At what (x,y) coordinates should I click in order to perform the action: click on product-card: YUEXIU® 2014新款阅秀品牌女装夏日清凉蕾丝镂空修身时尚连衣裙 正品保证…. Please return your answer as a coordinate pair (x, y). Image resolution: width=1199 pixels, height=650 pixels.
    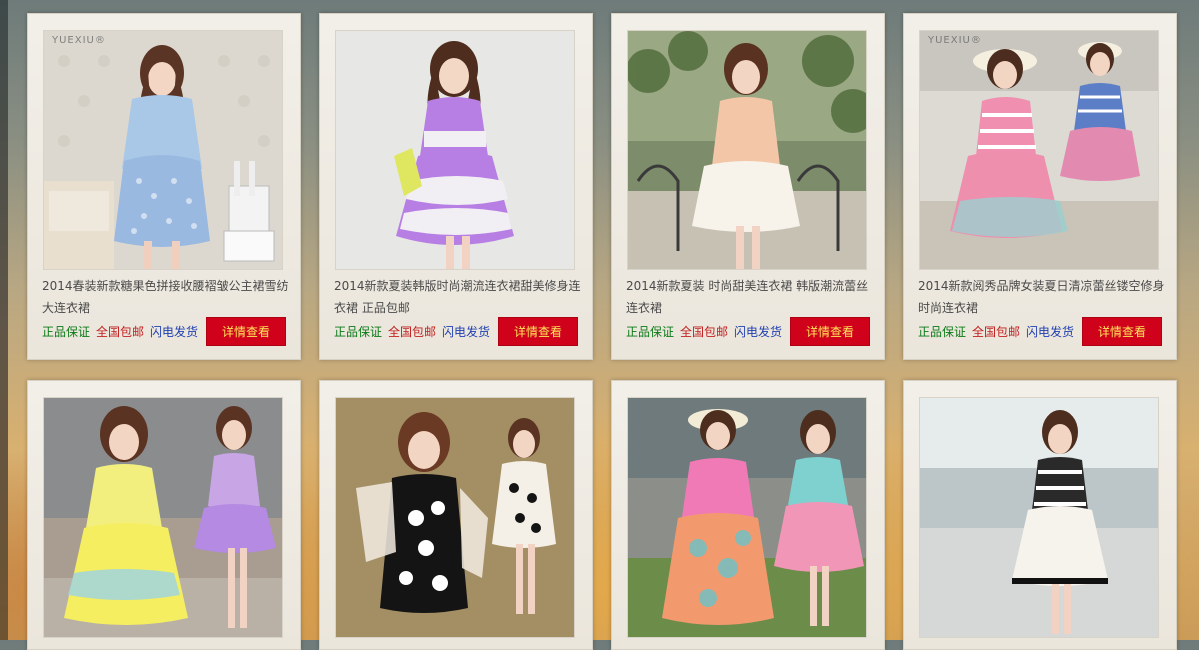
    Looking at the image, I should click on (1040, 186).